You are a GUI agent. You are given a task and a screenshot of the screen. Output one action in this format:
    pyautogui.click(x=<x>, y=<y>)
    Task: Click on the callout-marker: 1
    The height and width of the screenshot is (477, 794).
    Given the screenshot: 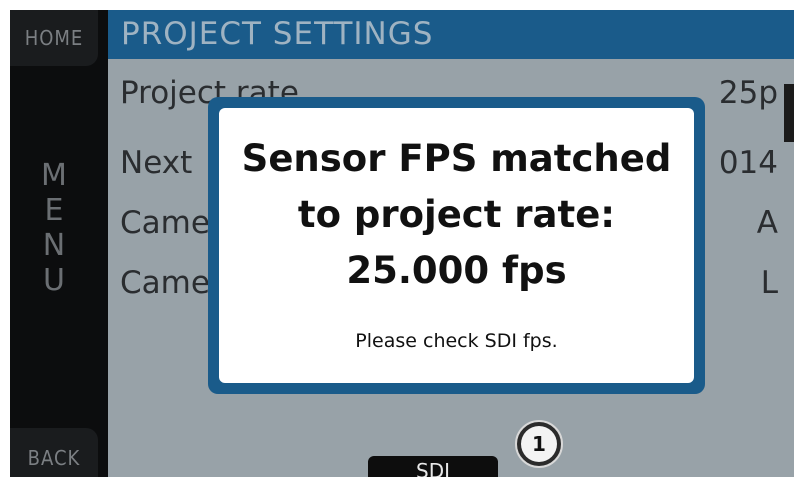 What is the action you would take?
    pyautogui.click(x=539, y=444)
    